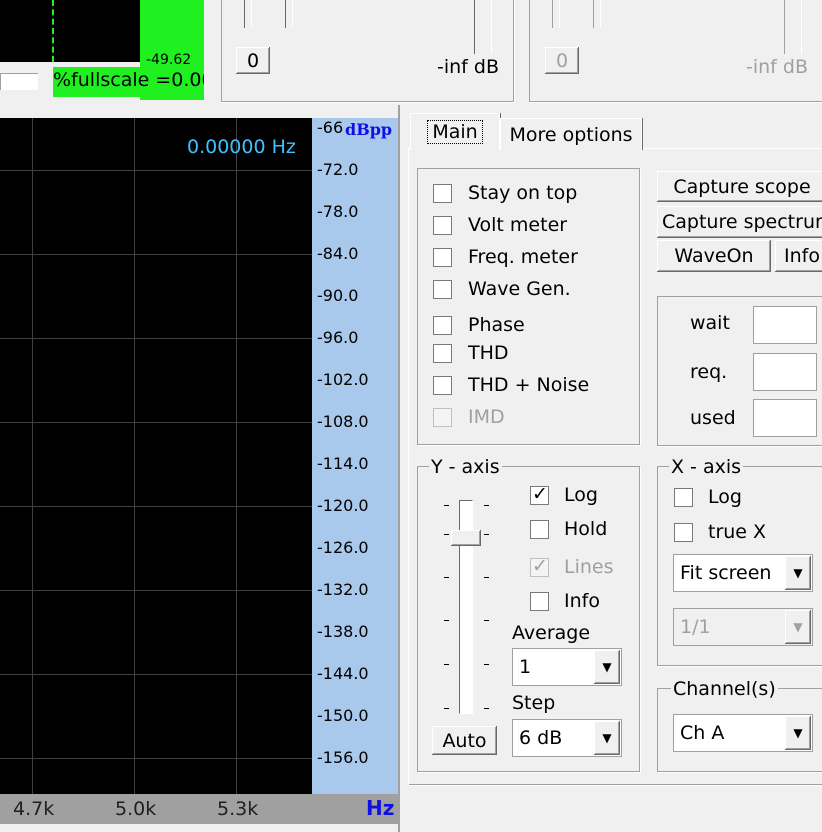 This screenshot has width=822, height=832. Describe the element at coordinates (380, 808) in the screenshot. I see `x-unit-label: Hz` at that location.